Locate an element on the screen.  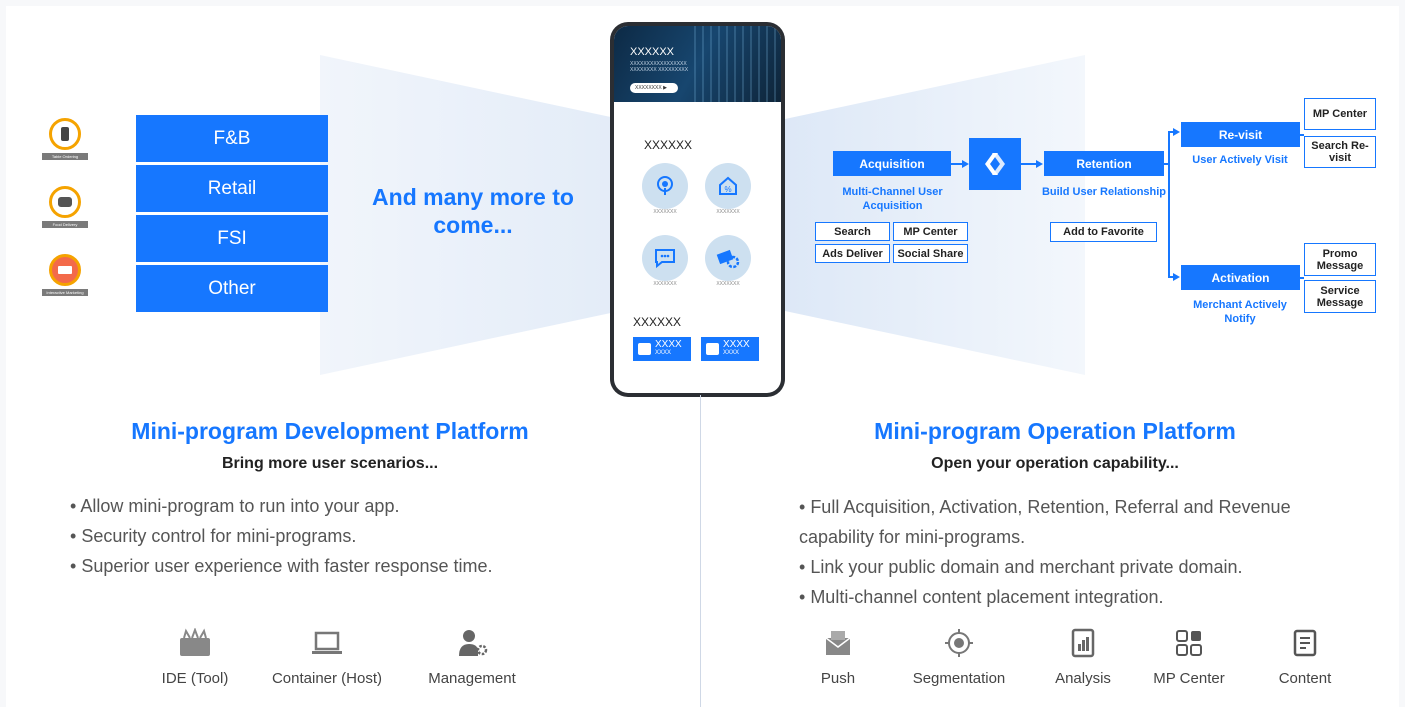
acquisition-desc: Multi-Channel User Acquisition is located at coordinates (892, 199).